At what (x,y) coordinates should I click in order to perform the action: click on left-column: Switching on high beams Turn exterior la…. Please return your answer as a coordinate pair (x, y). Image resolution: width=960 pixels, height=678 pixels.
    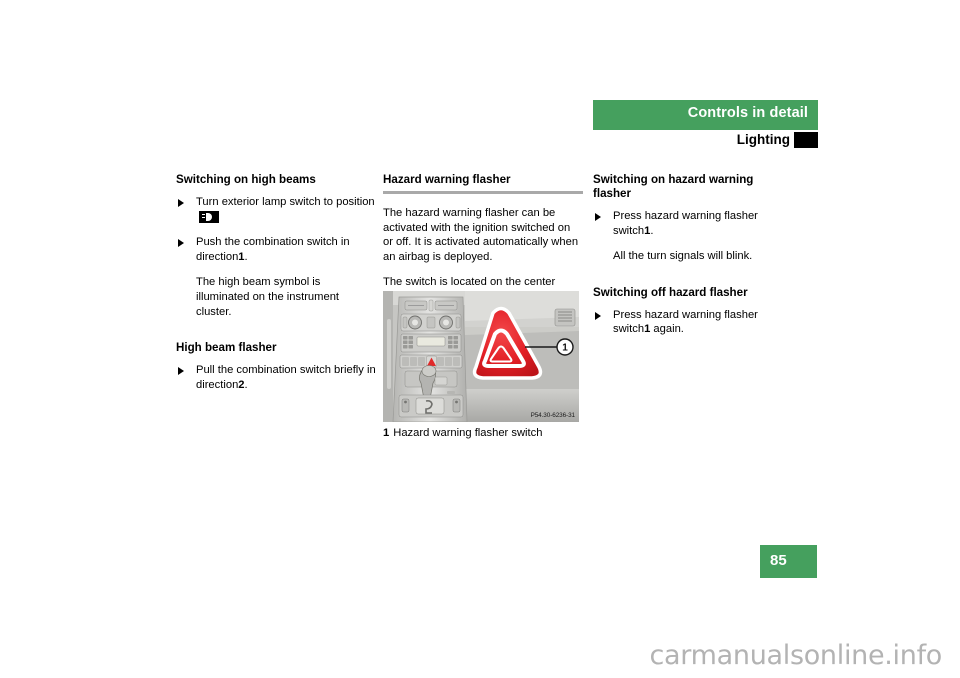
    Looking at the image, I should click on (276, 288).